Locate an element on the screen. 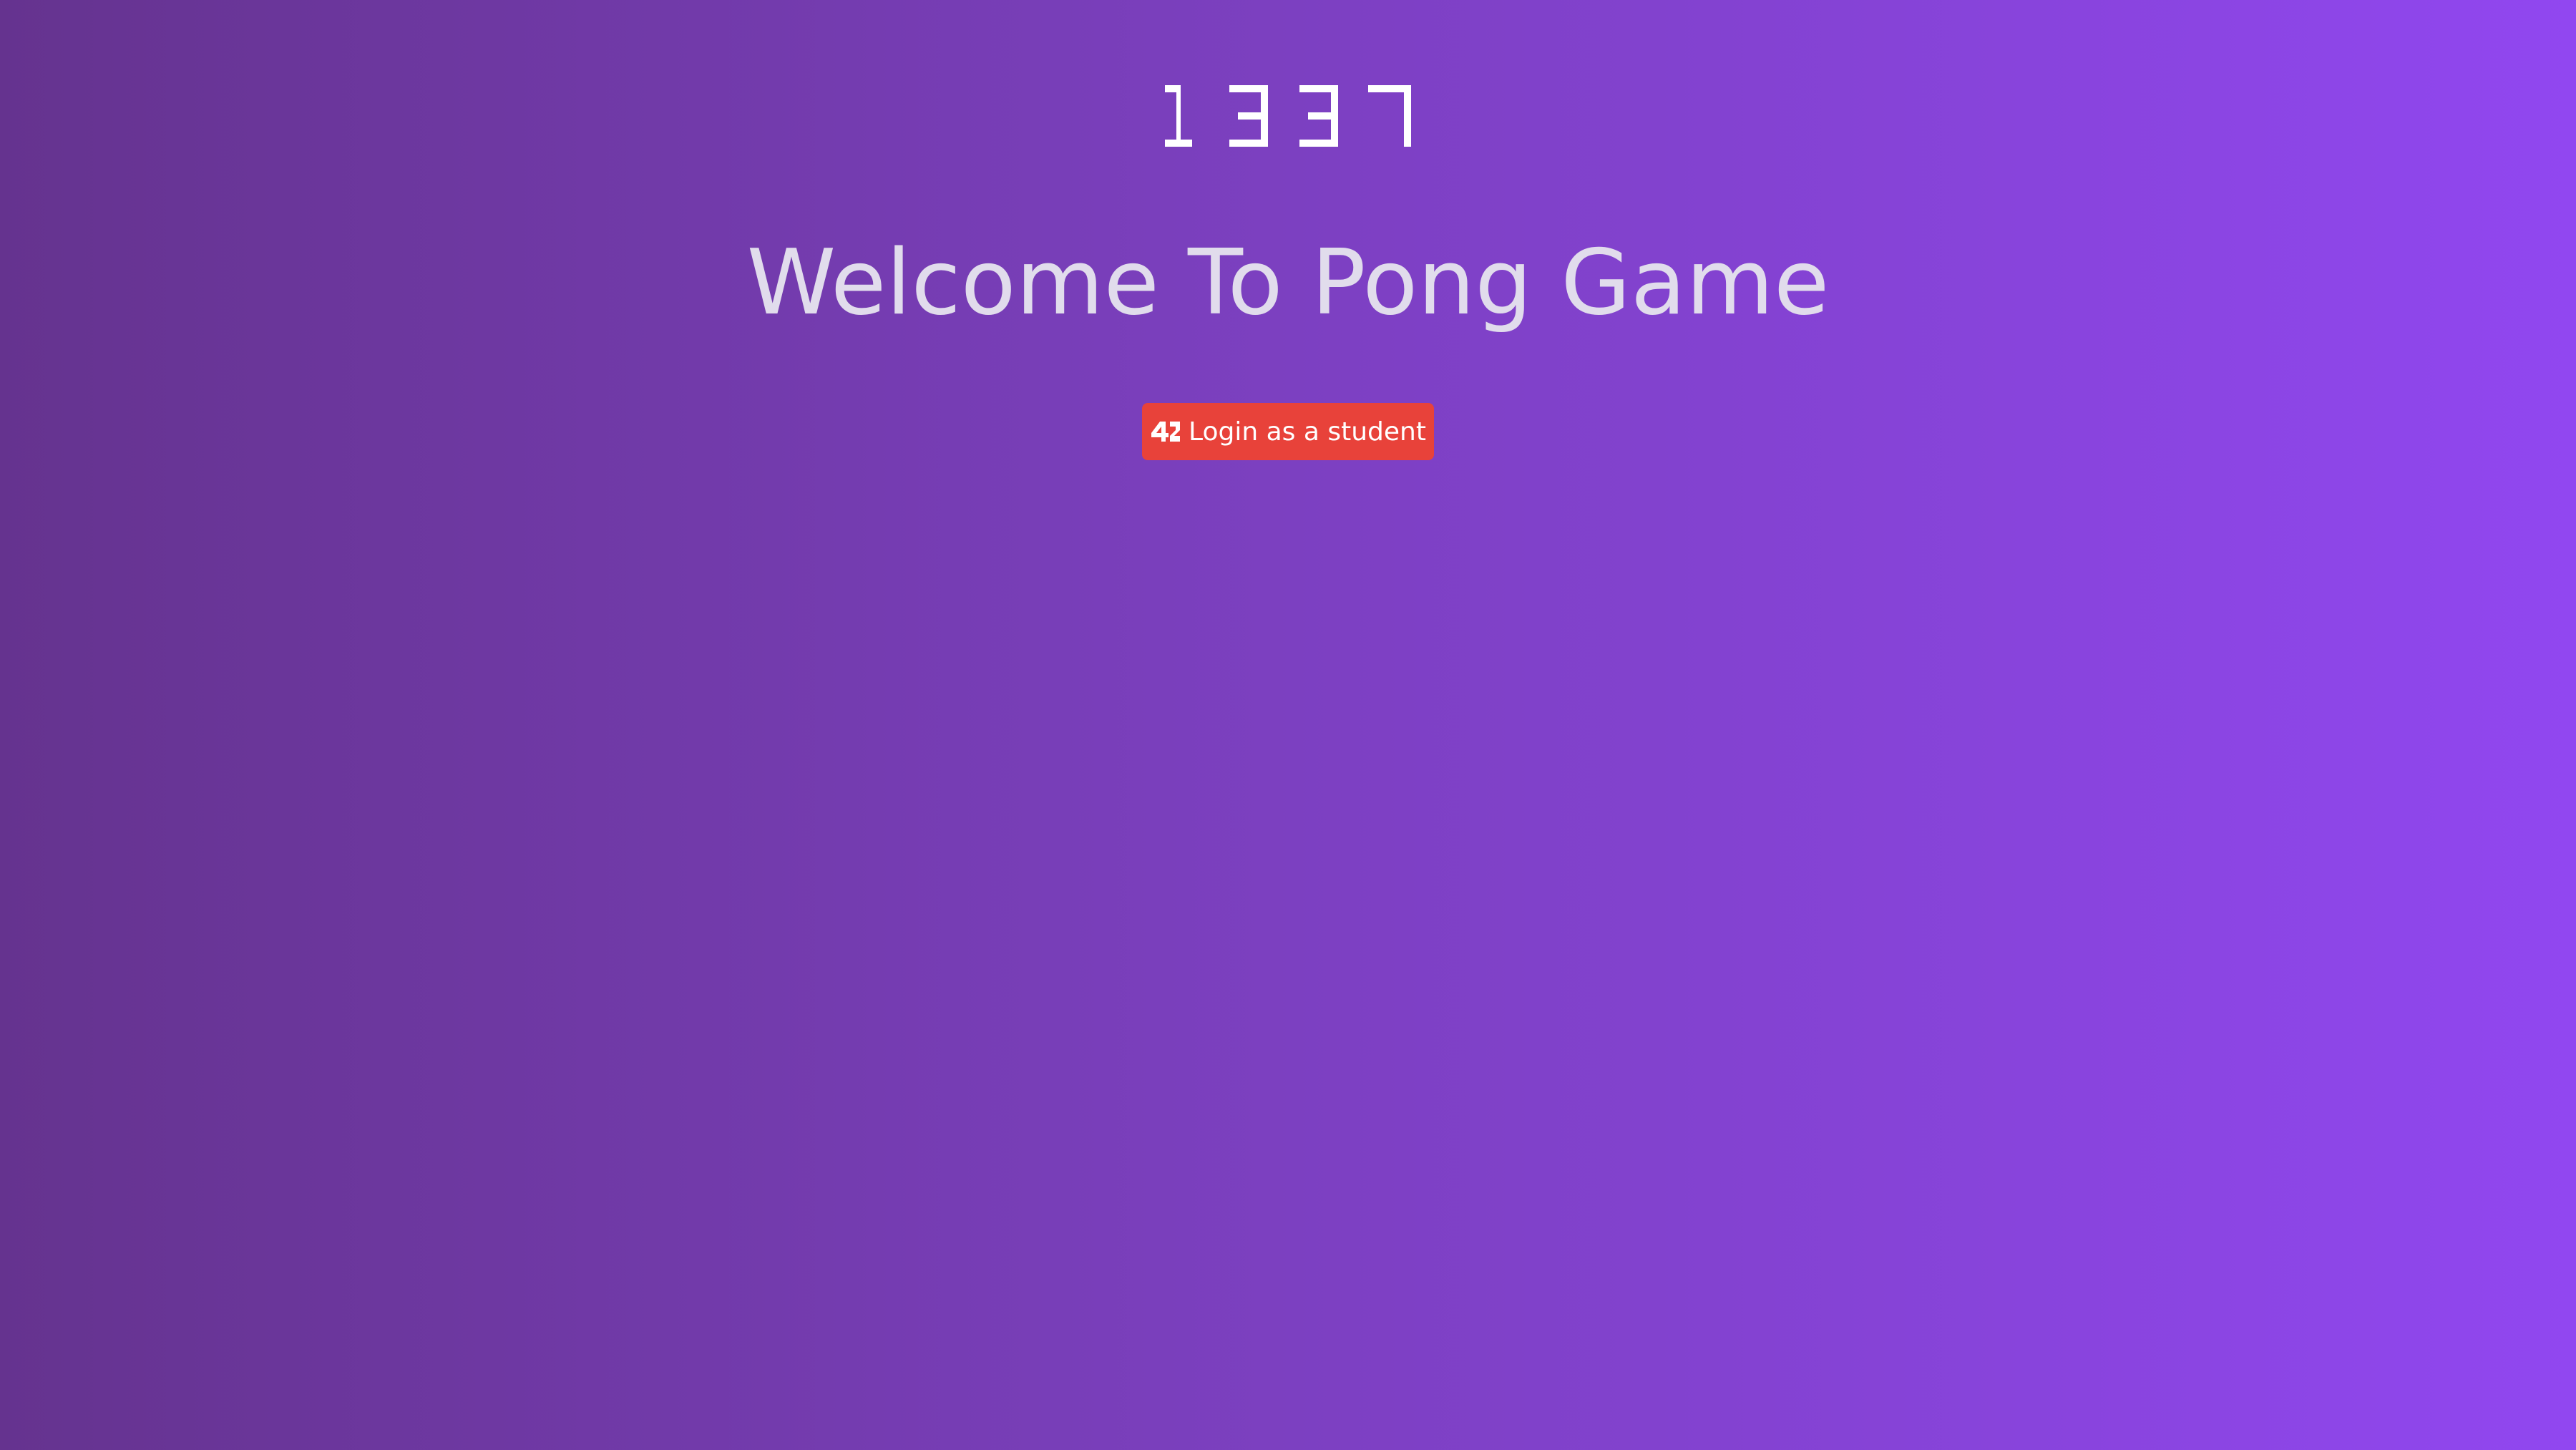  login-as-student-button: Login as a student is located at coordinates (1288, 431).